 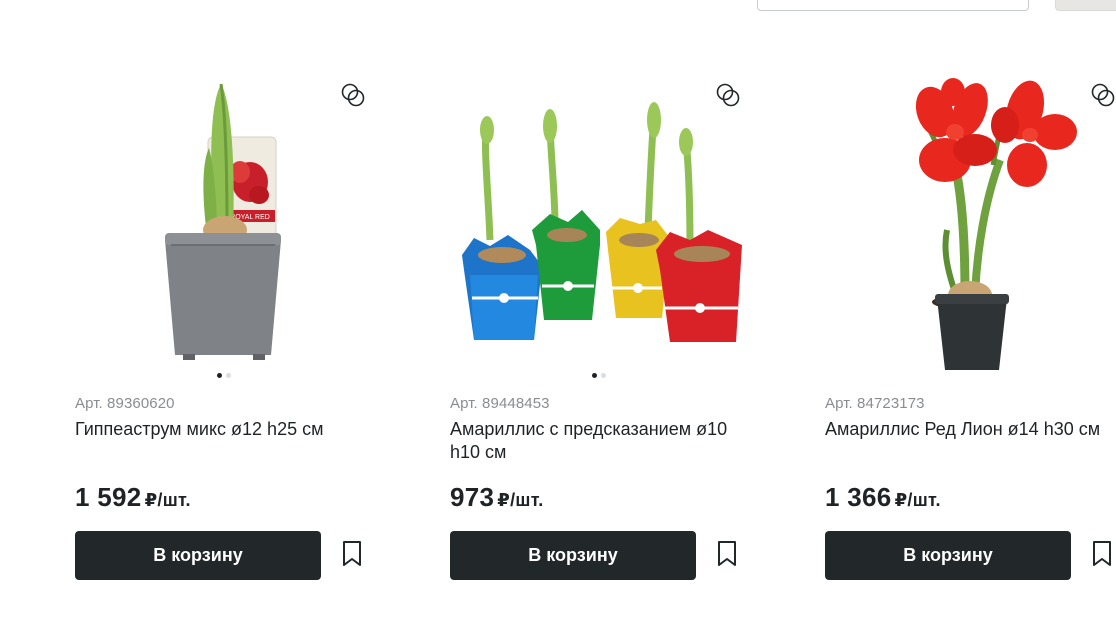 What do you see at coordinates (225, 220) in the screenshot?
I see `product-image: ROYAL RED` at bounding box center [225, 220].